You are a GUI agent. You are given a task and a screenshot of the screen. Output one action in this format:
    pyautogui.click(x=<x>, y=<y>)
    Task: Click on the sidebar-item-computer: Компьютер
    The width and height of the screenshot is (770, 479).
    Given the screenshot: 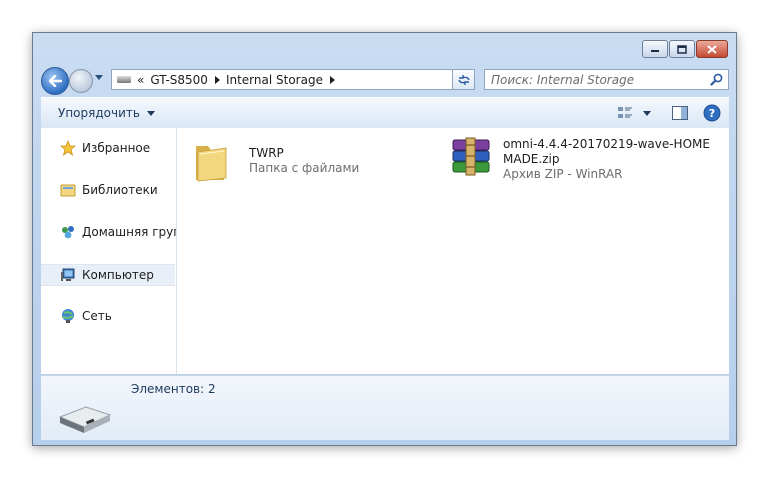 What is the action you would take?
    pyautogui.click(x=108, y=275)
    